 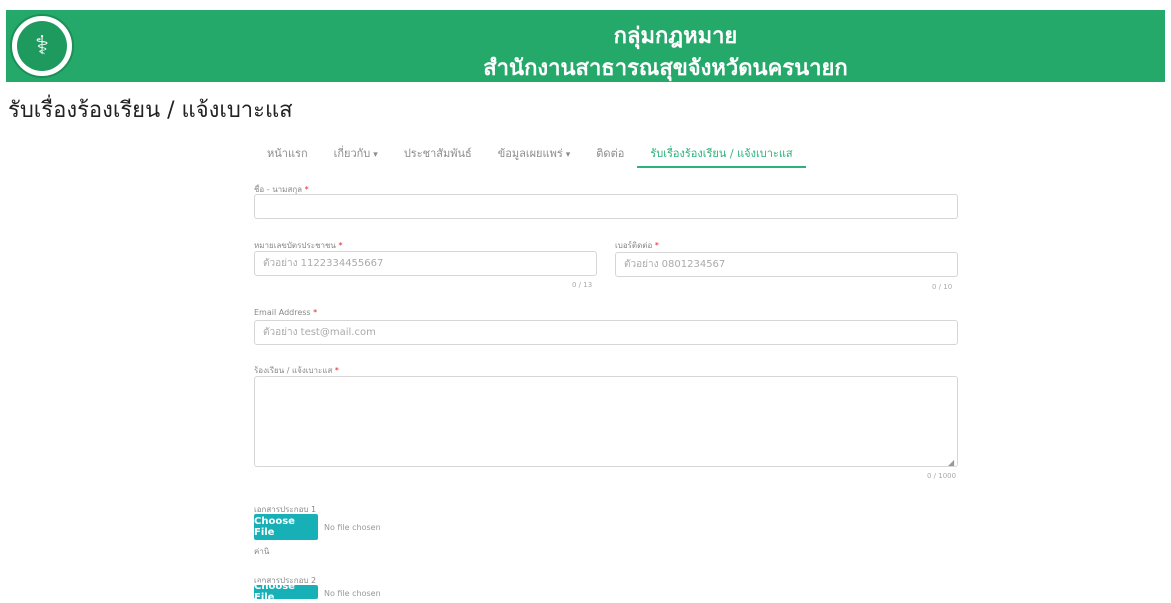 I want to click on phone-counter: 0 / 10, so click(x=942, y=287).